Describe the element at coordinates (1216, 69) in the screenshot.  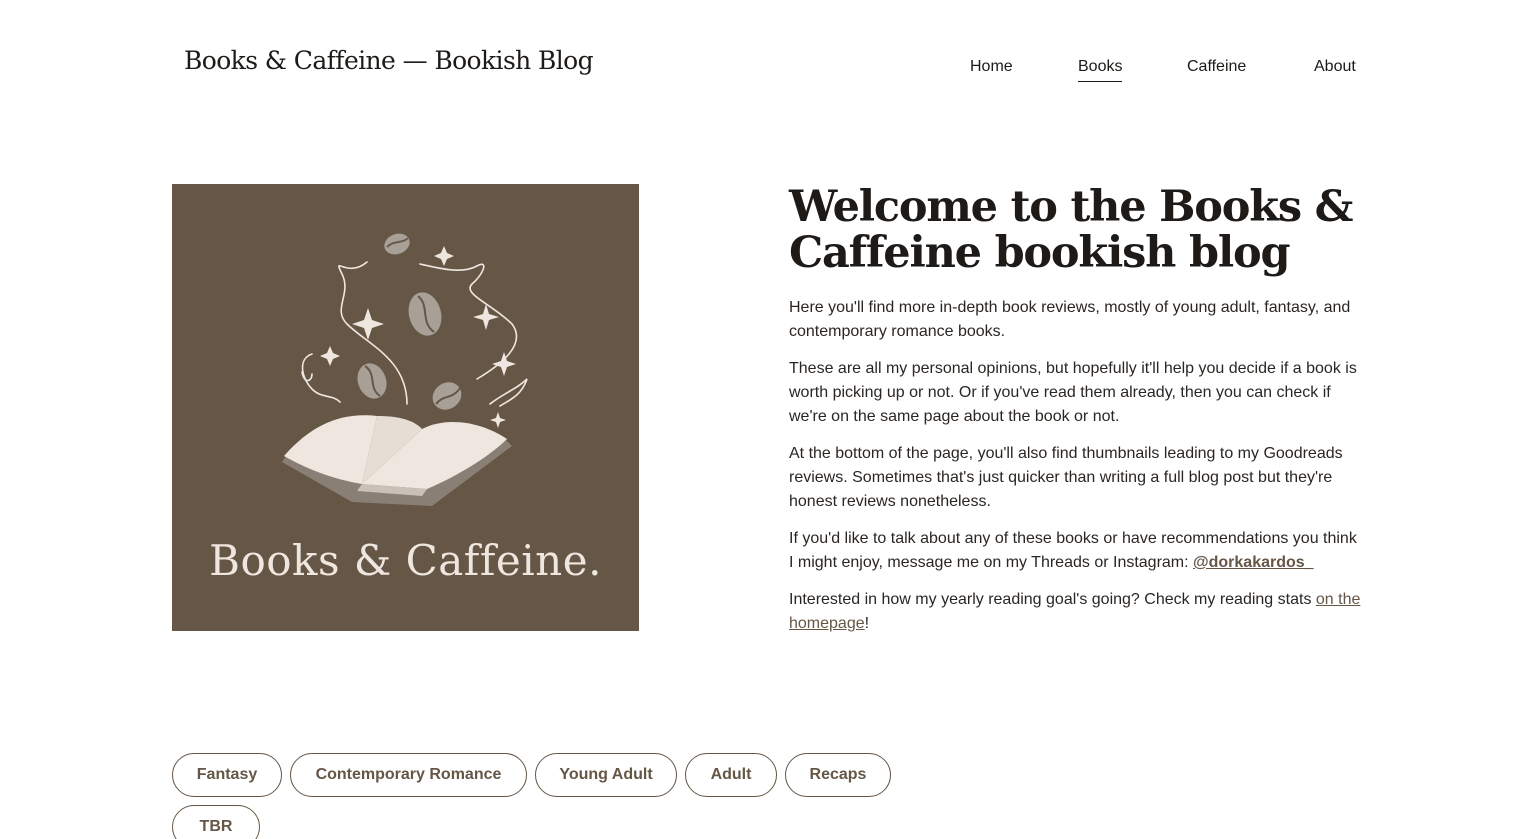
I see `nav-caffeine: Caffeine` at that location.